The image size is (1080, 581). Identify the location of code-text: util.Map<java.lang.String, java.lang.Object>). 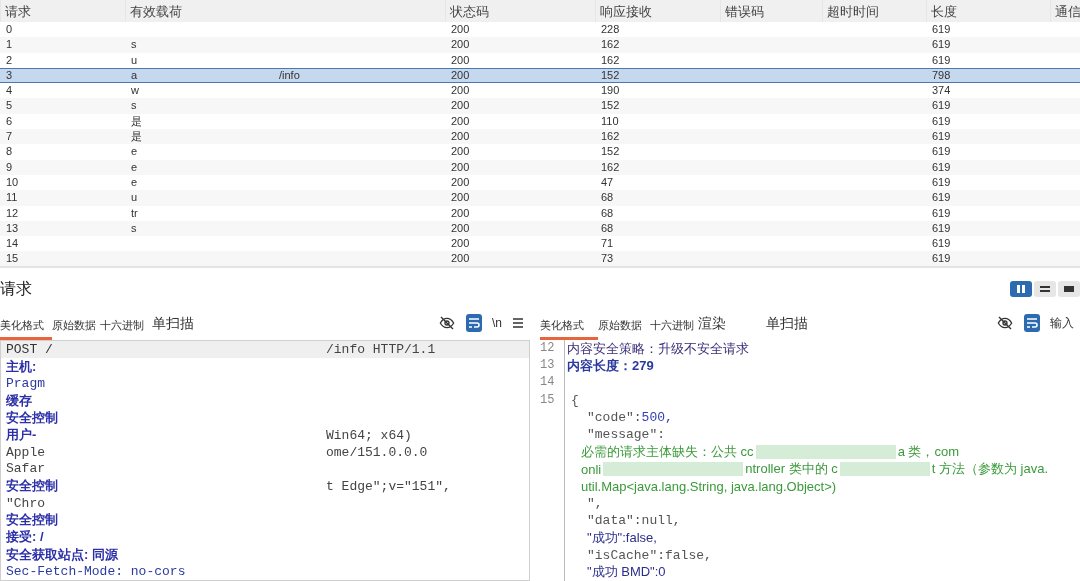
(709, 486).